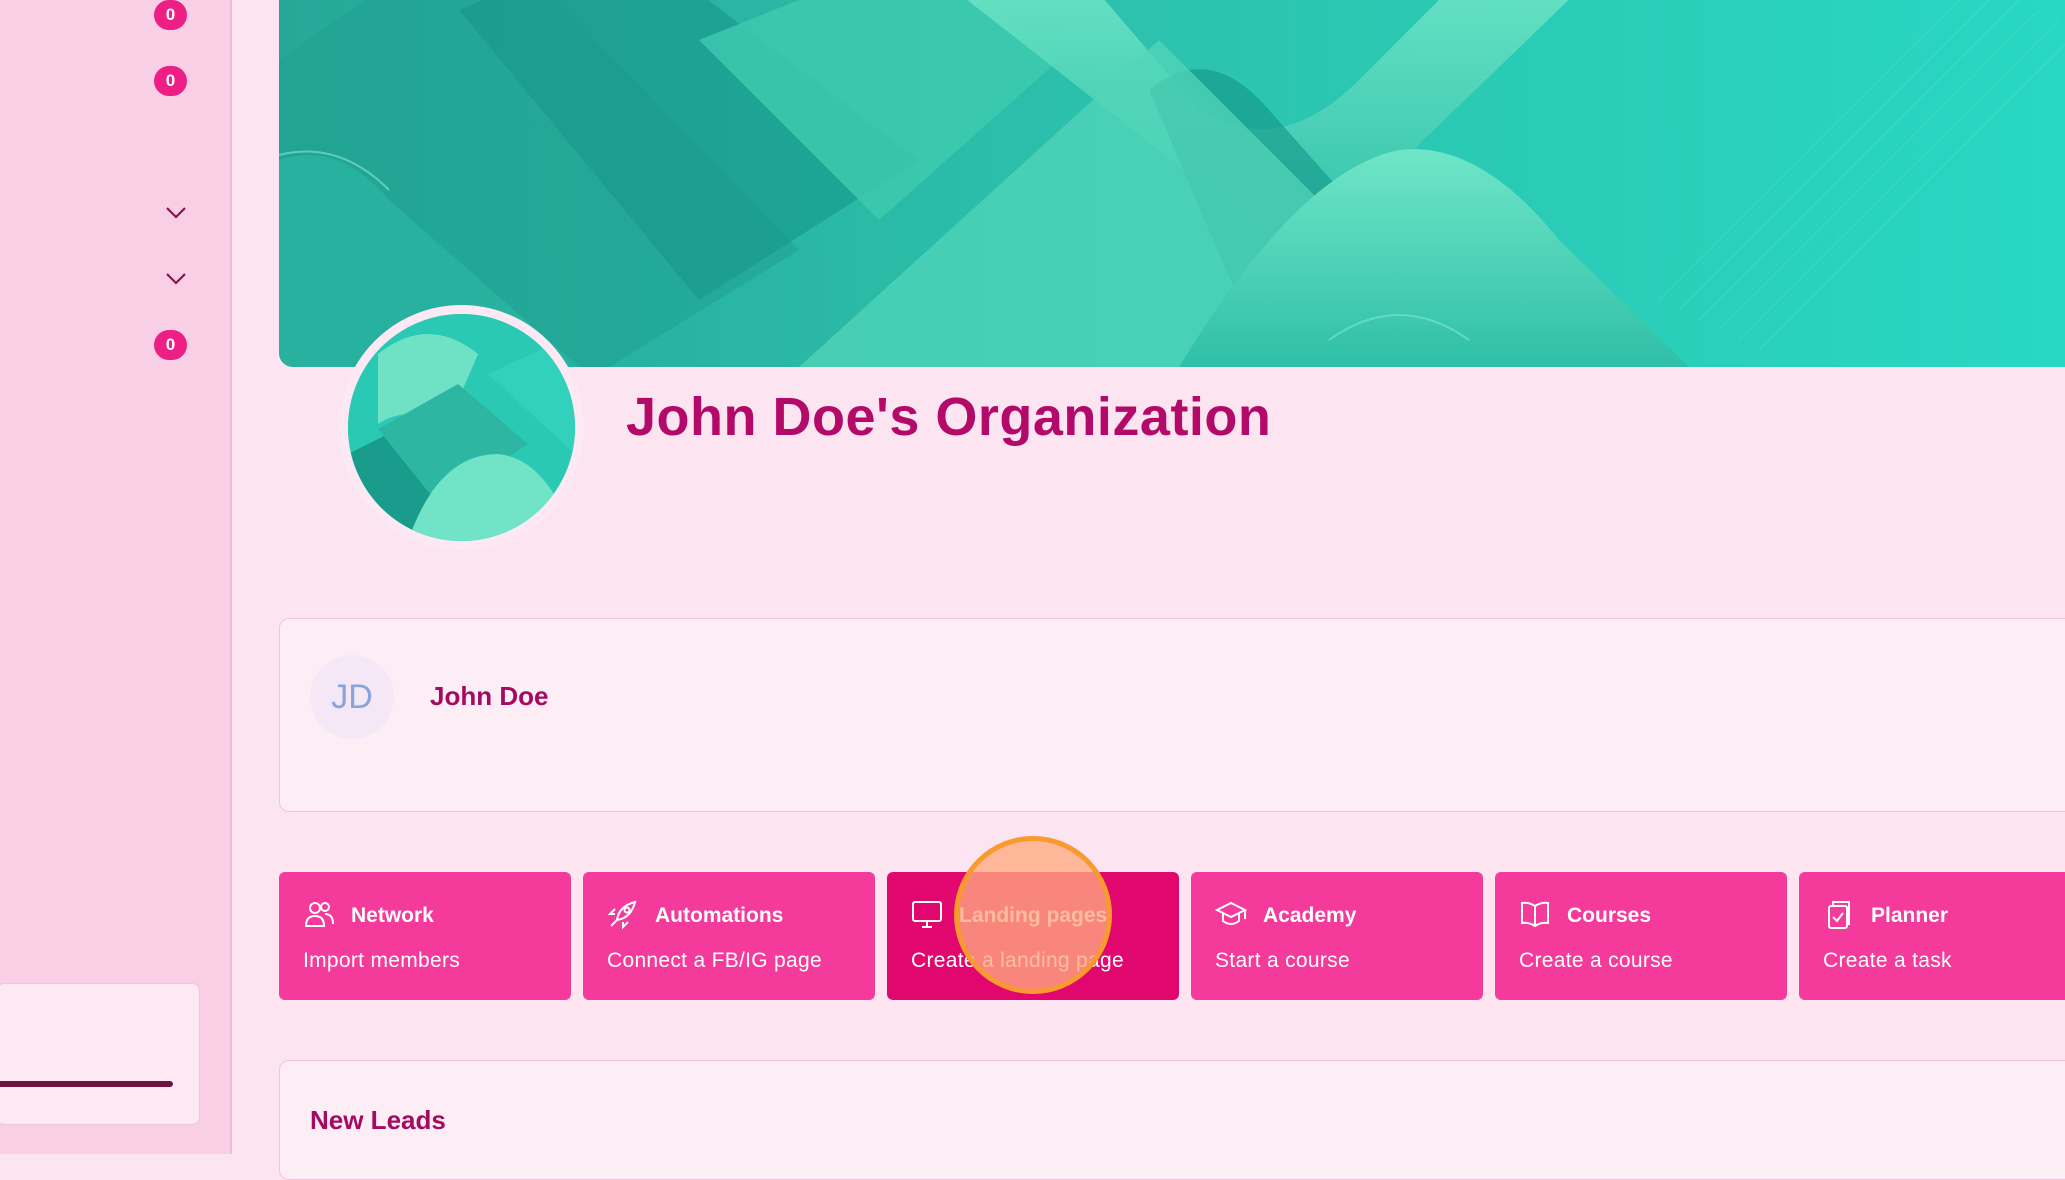 Image resolution: width=2065 pixels, height=1180 pixels. Describe the element at coordinates (1172, 715) in the screenshot. I see `user-card: JD John Doe` at that location.